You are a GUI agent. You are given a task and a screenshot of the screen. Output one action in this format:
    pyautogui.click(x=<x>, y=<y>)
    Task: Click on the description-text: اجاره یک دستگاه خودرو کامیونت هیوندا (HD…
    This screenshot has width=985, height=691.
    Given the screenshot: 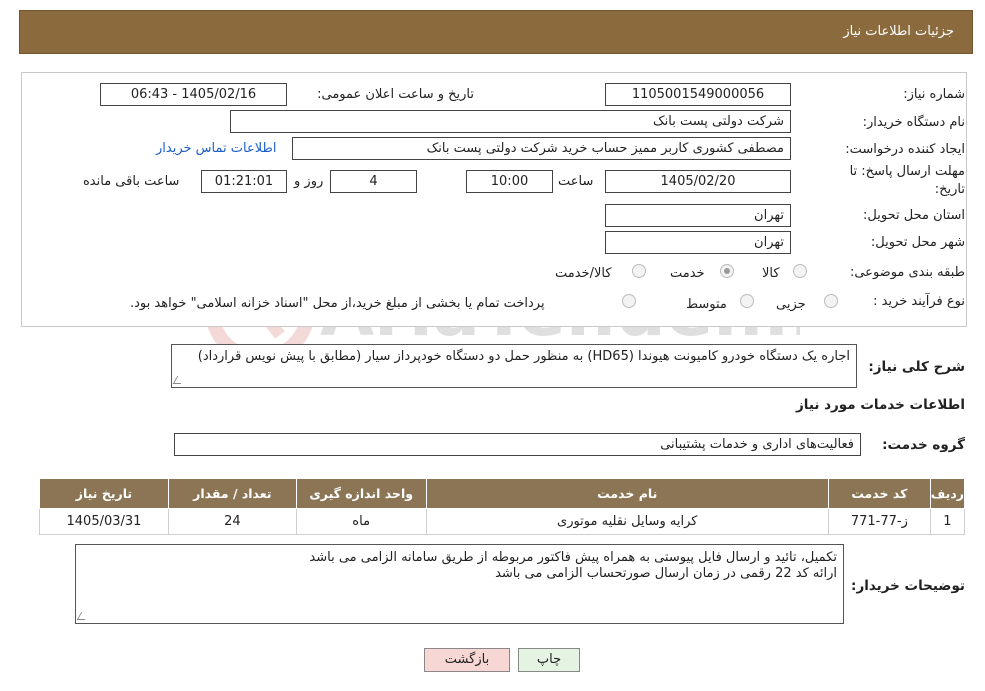 What is the action you would take?
    pyautogui.click(x=523, y=356)
    